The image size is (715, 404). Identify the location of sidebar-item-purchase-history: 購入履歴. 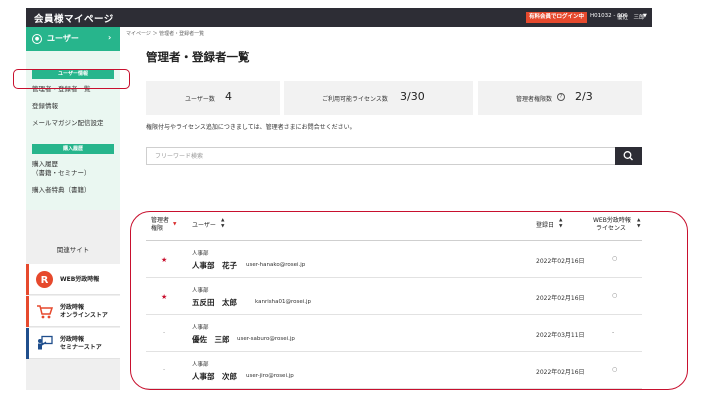
(45, 164).